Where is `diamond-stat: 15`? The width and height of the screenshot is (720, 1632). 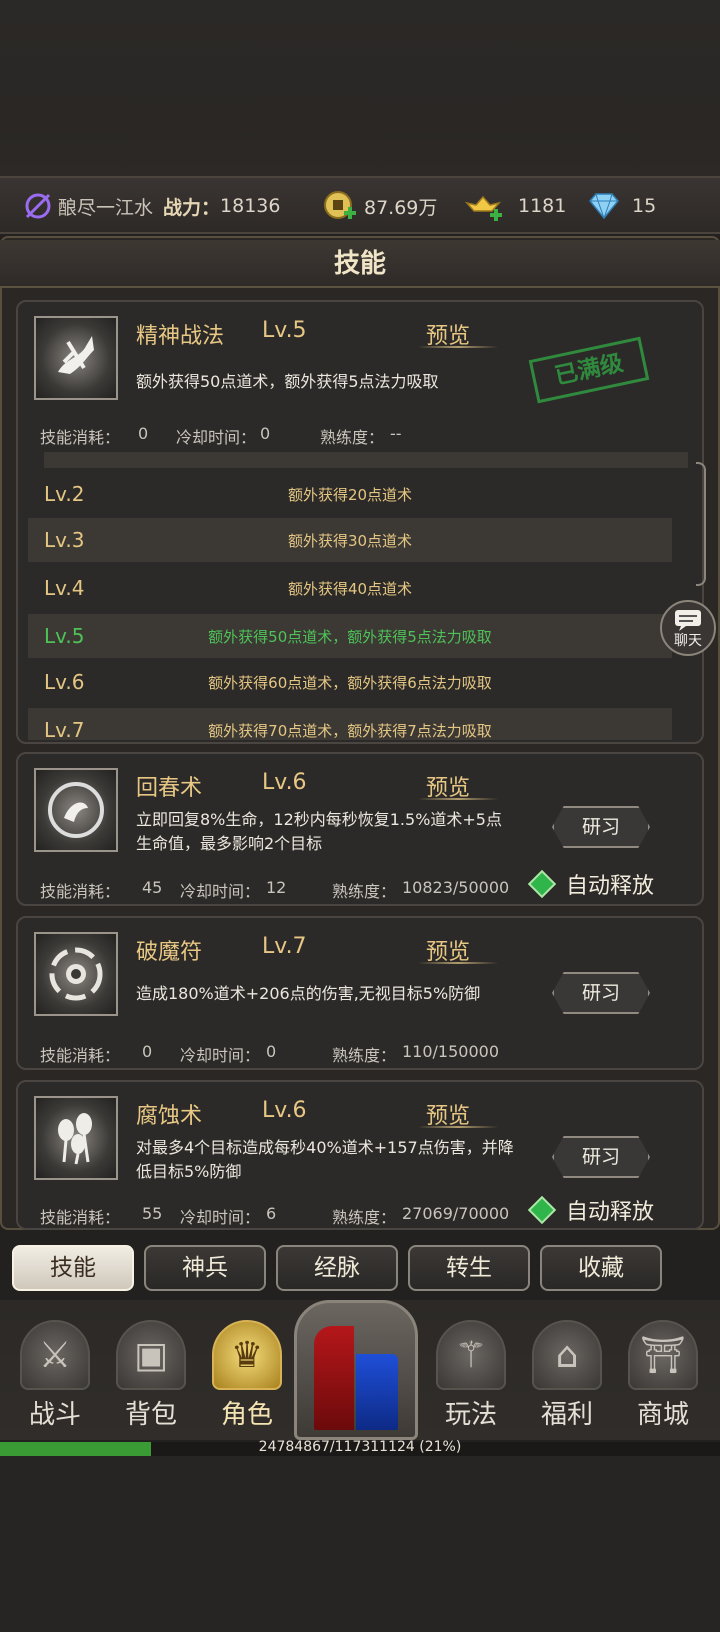
diamond-stat: 15 is located at coordinates (621, 206).